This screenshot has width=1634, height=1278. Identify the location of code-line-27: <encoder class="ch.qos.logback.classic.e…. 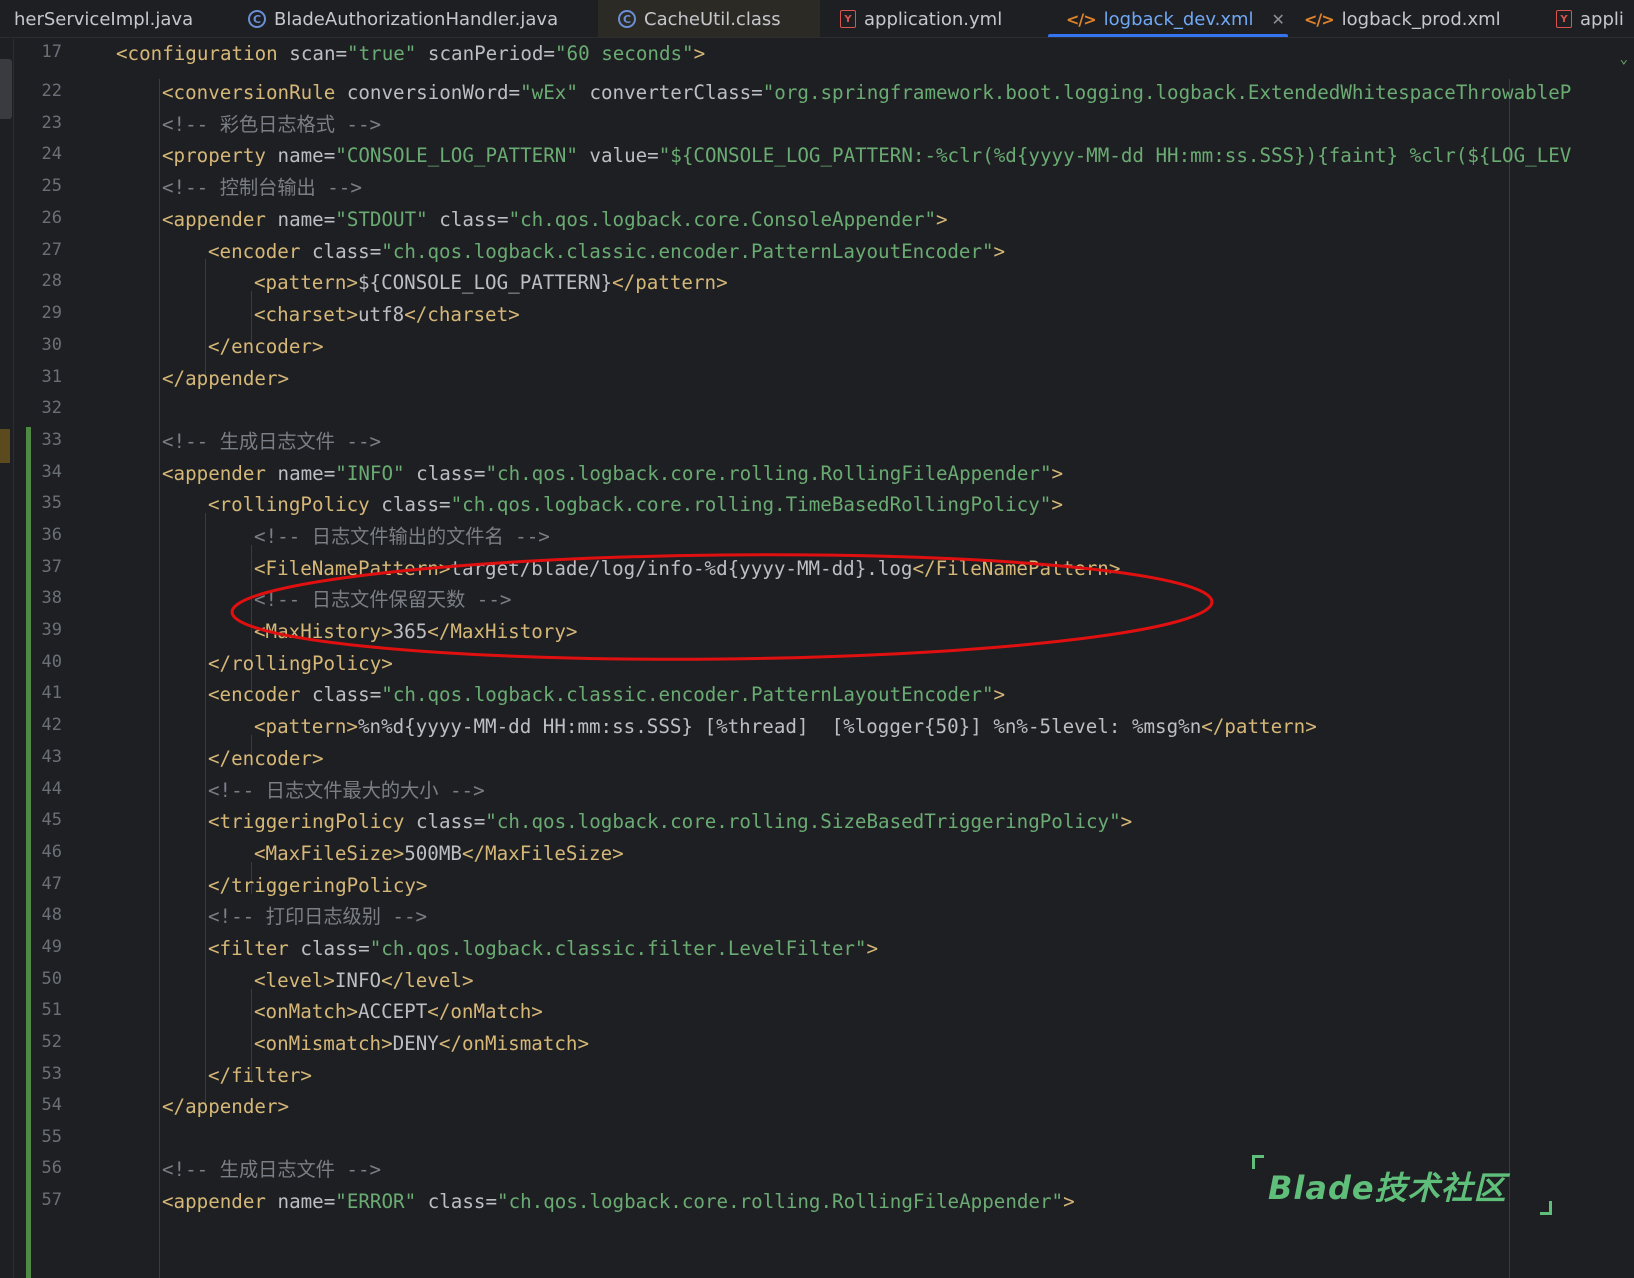
(607, 251).